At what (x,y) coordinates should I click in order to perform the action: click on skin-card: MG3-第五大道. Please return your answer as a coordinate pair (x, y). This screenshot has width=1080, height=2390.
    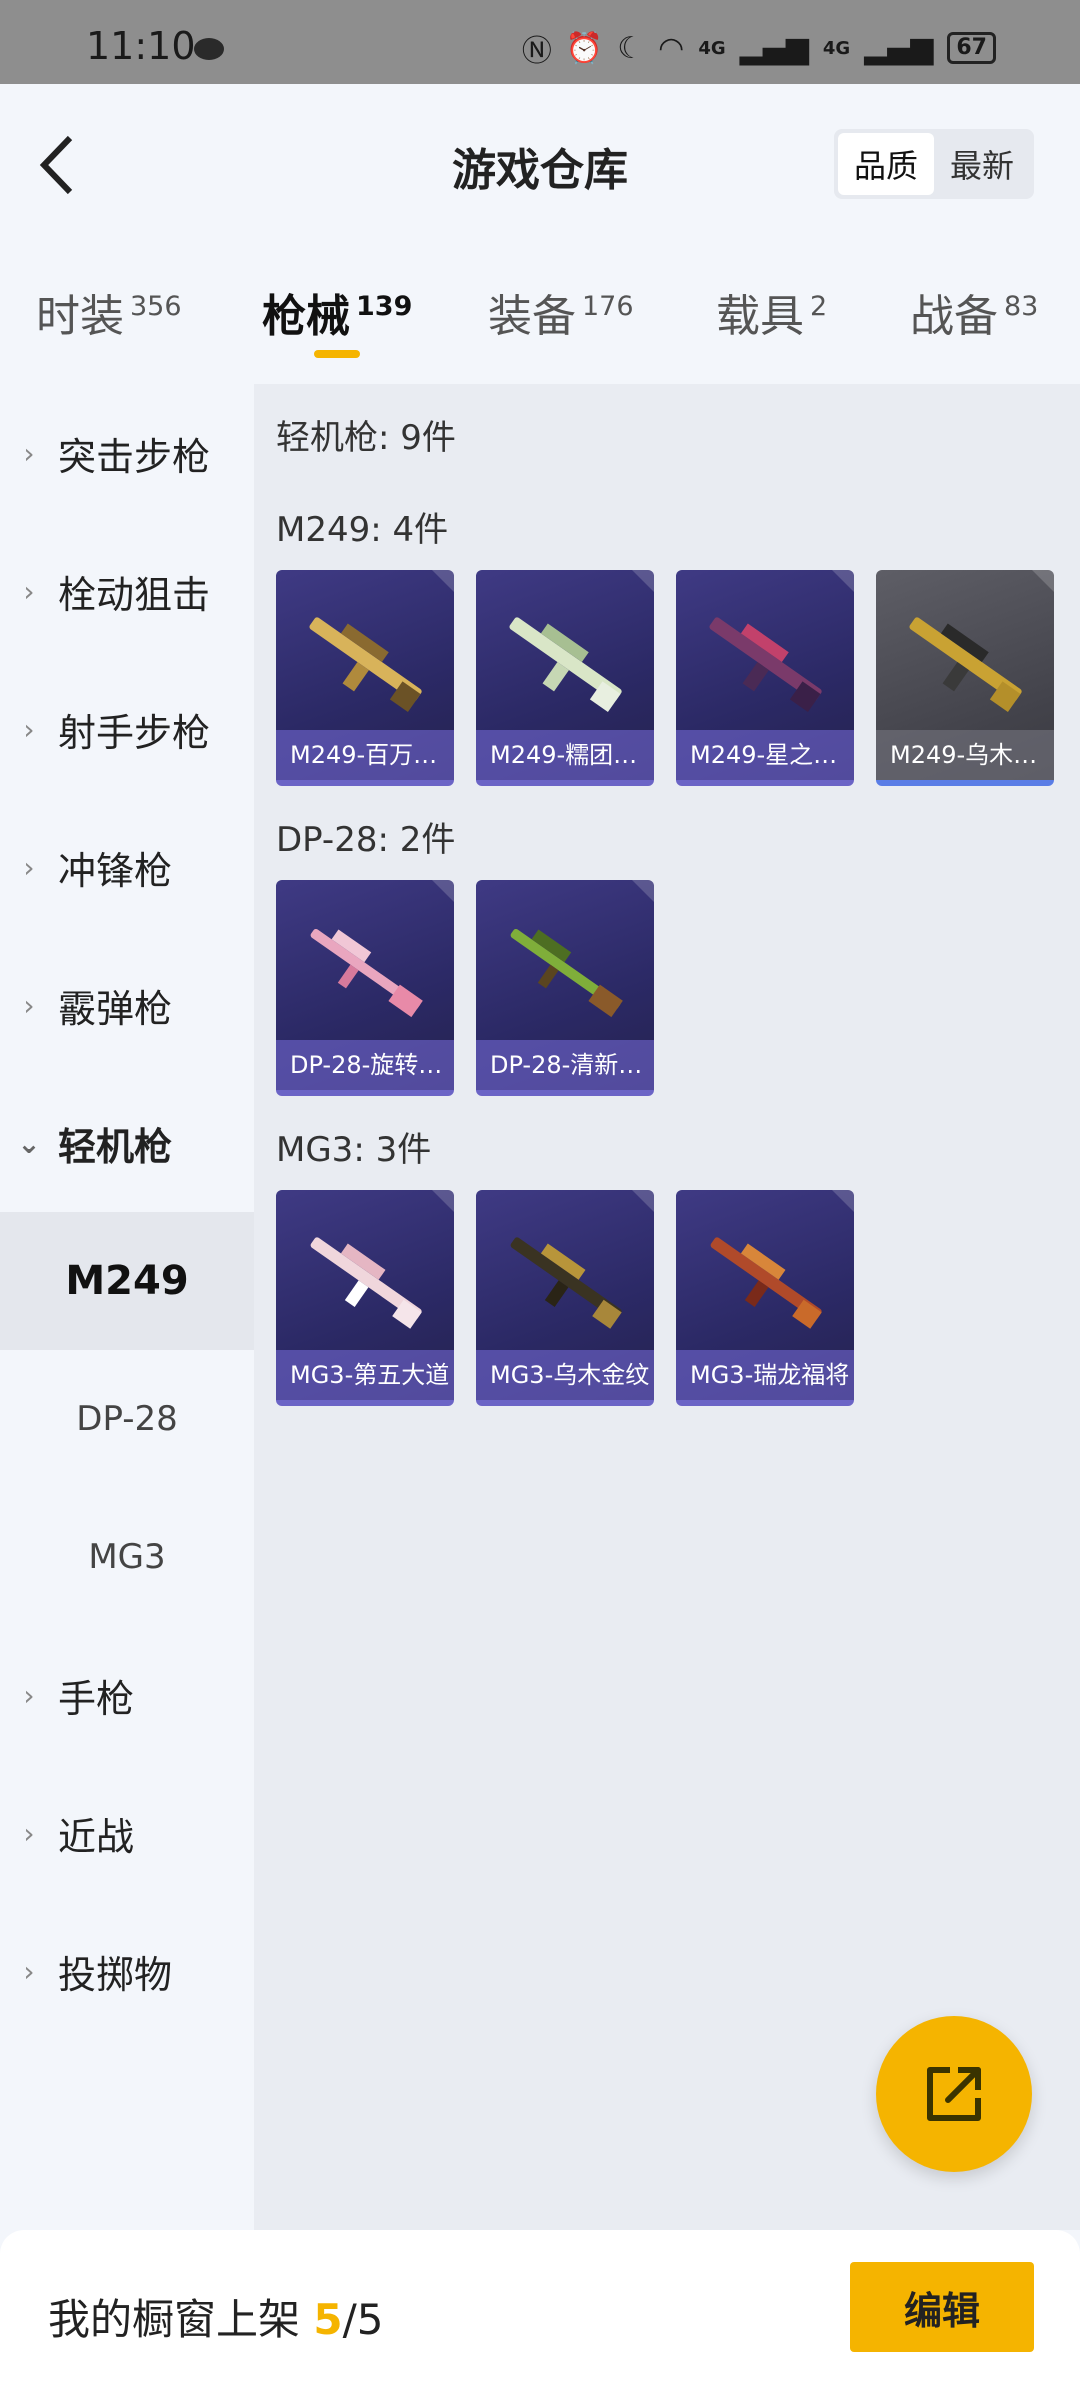
    Looking at the image, I should click on (365, 1298).